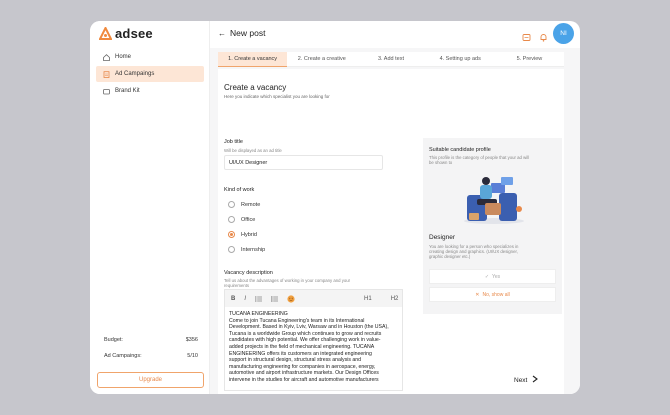  Describe the element at coordinates (127, 91) in the screenshot. I see `sidebar-item-label: Brand Kit` at that location.